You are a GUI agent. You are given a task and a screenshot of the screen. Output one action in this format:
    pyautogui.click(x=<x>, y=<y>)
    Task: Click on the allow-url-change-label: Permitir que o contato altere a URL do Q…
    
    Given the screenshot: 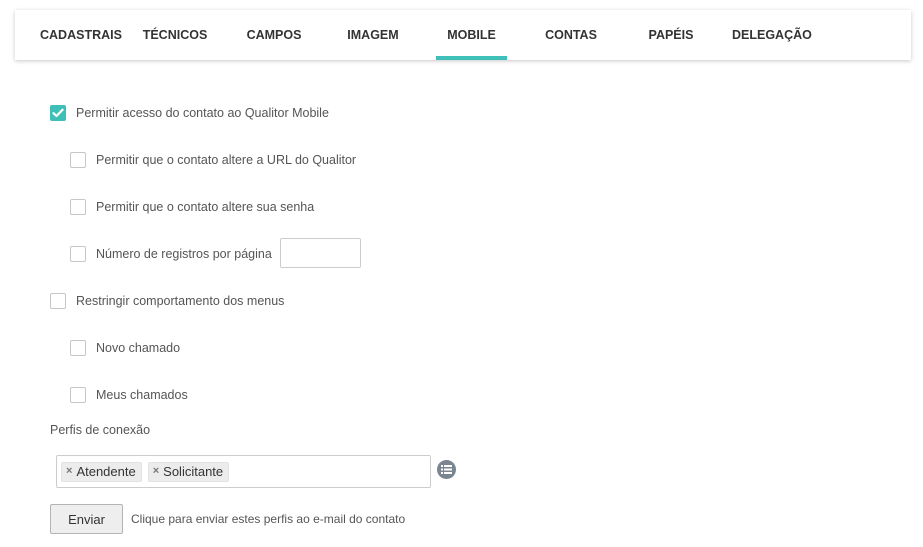 What is the action you would take?
    pyautogui.click(x=226, y=160)
    